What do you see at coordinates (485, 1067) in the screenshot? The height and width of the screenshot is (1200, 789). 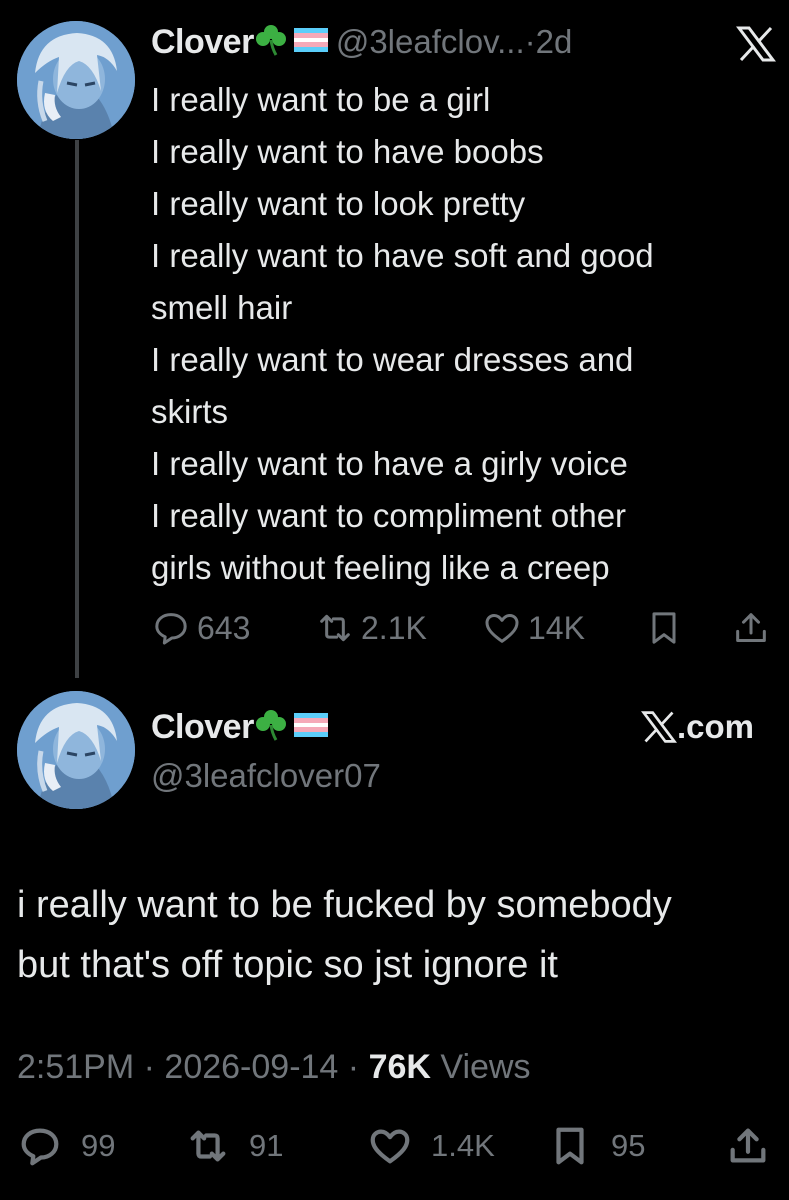 I see `views-label: Views` at bounding box center [485, 1067].